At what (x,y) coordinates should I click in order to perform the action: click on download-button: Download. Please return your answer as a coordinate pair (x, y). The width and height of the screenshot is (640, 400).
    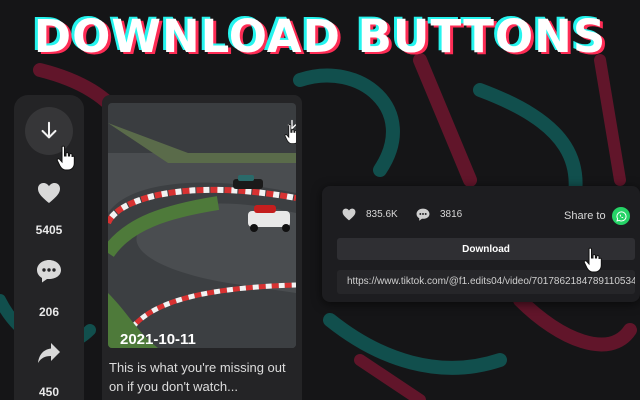
    Looking at the image, I should click on (486, 249).